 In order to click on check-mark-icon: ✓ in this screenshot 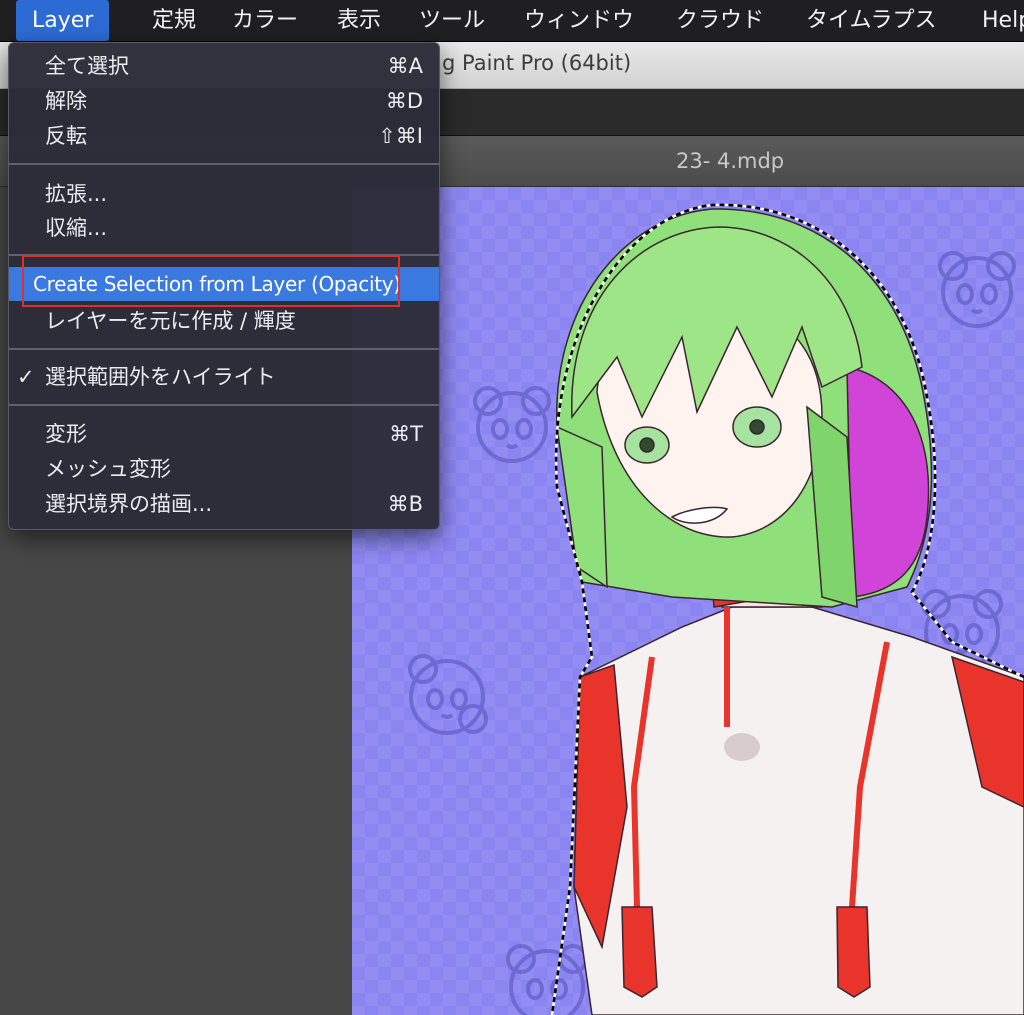, I will do `click(26, 377)`.